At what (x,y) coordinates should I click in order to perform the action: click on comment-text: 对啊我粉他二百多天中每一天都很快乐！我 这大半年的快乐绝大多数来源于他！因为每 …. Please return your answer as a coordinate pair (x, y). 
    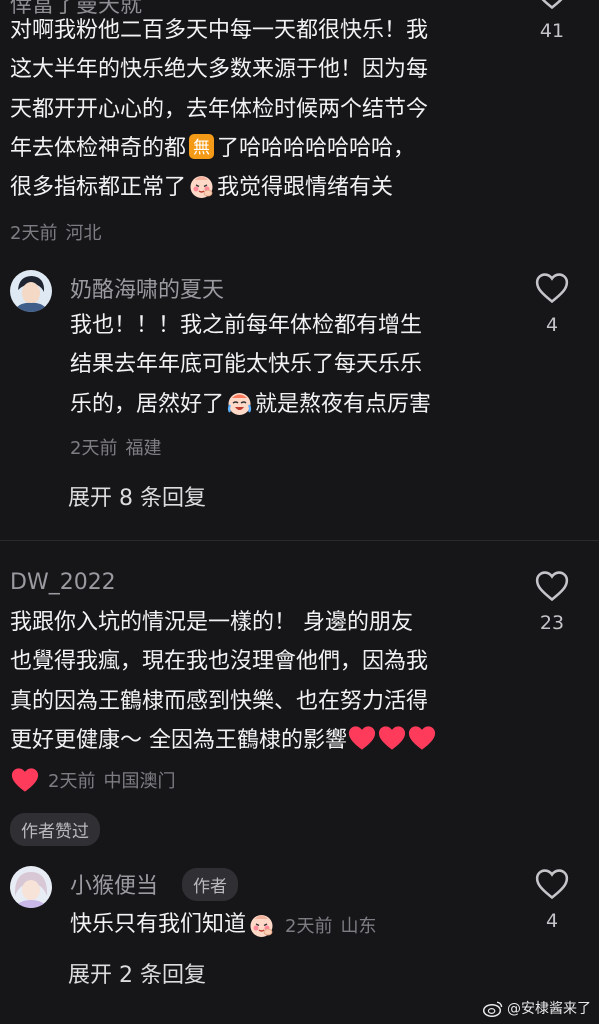
    Looking at the image, I should click on (219, 109).